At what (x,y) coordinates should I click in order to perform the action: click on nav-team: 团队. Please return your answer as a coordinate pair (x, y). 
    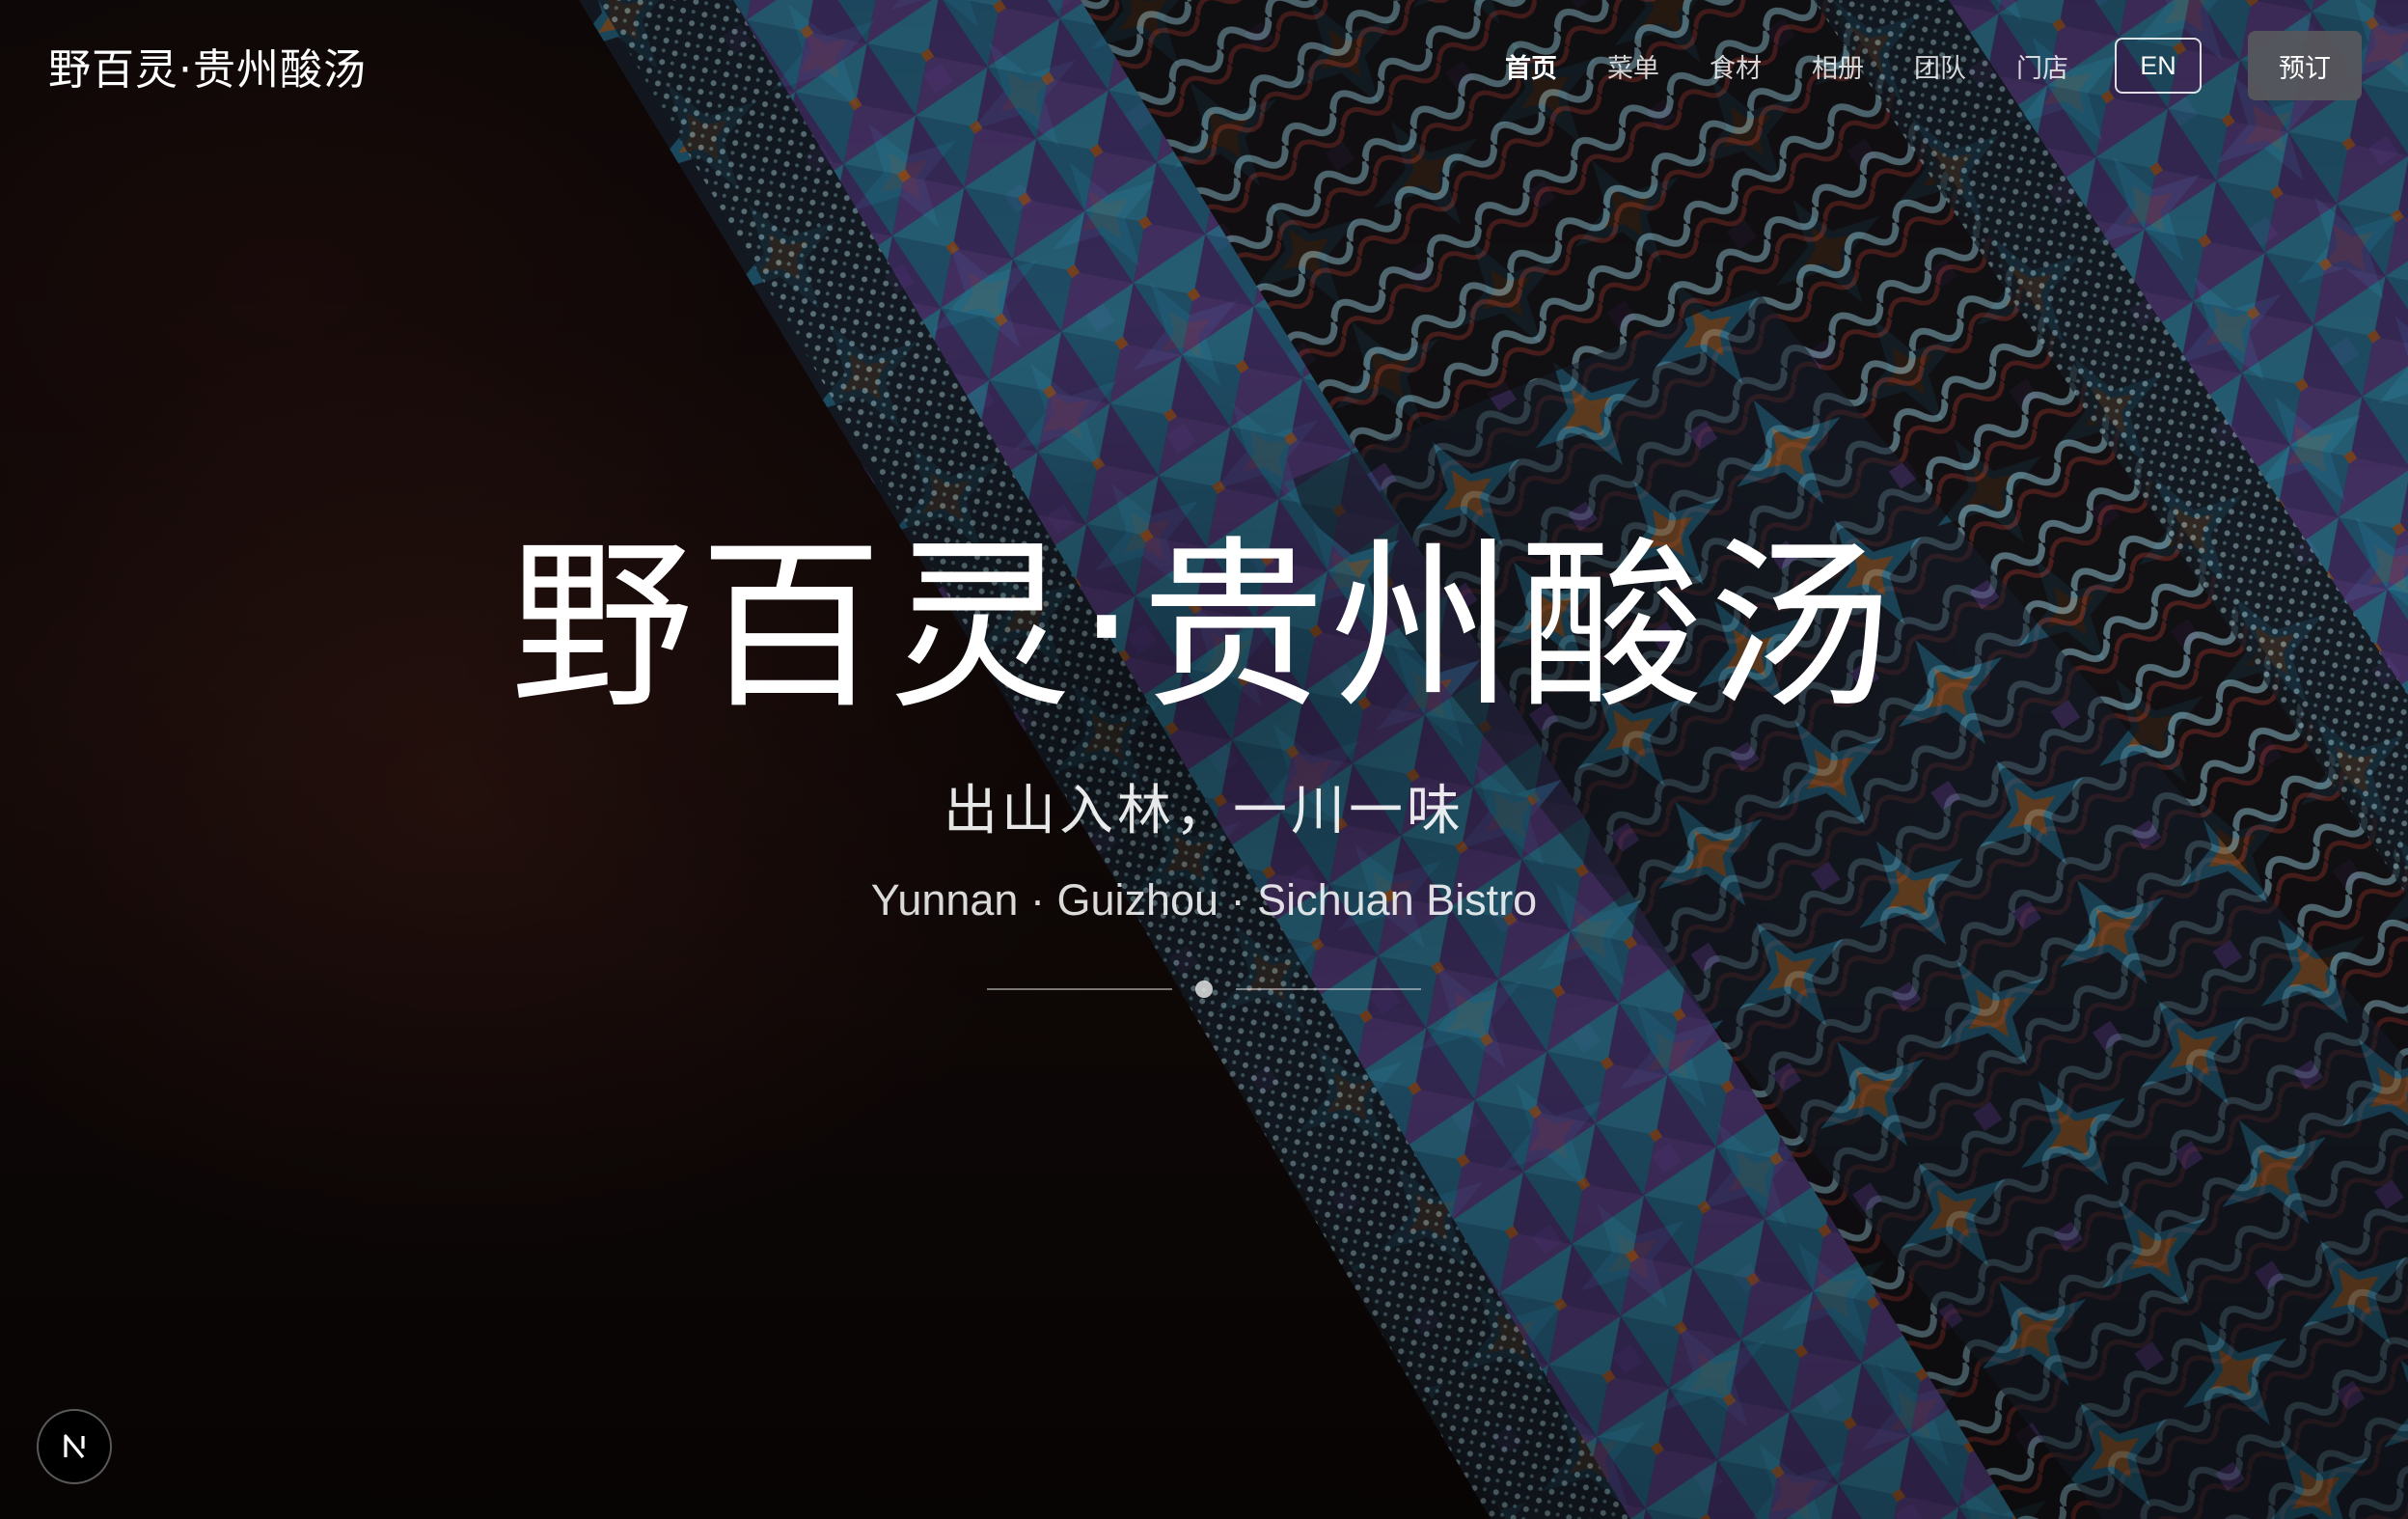
    Looking at the image, I should click on (1940, 66).